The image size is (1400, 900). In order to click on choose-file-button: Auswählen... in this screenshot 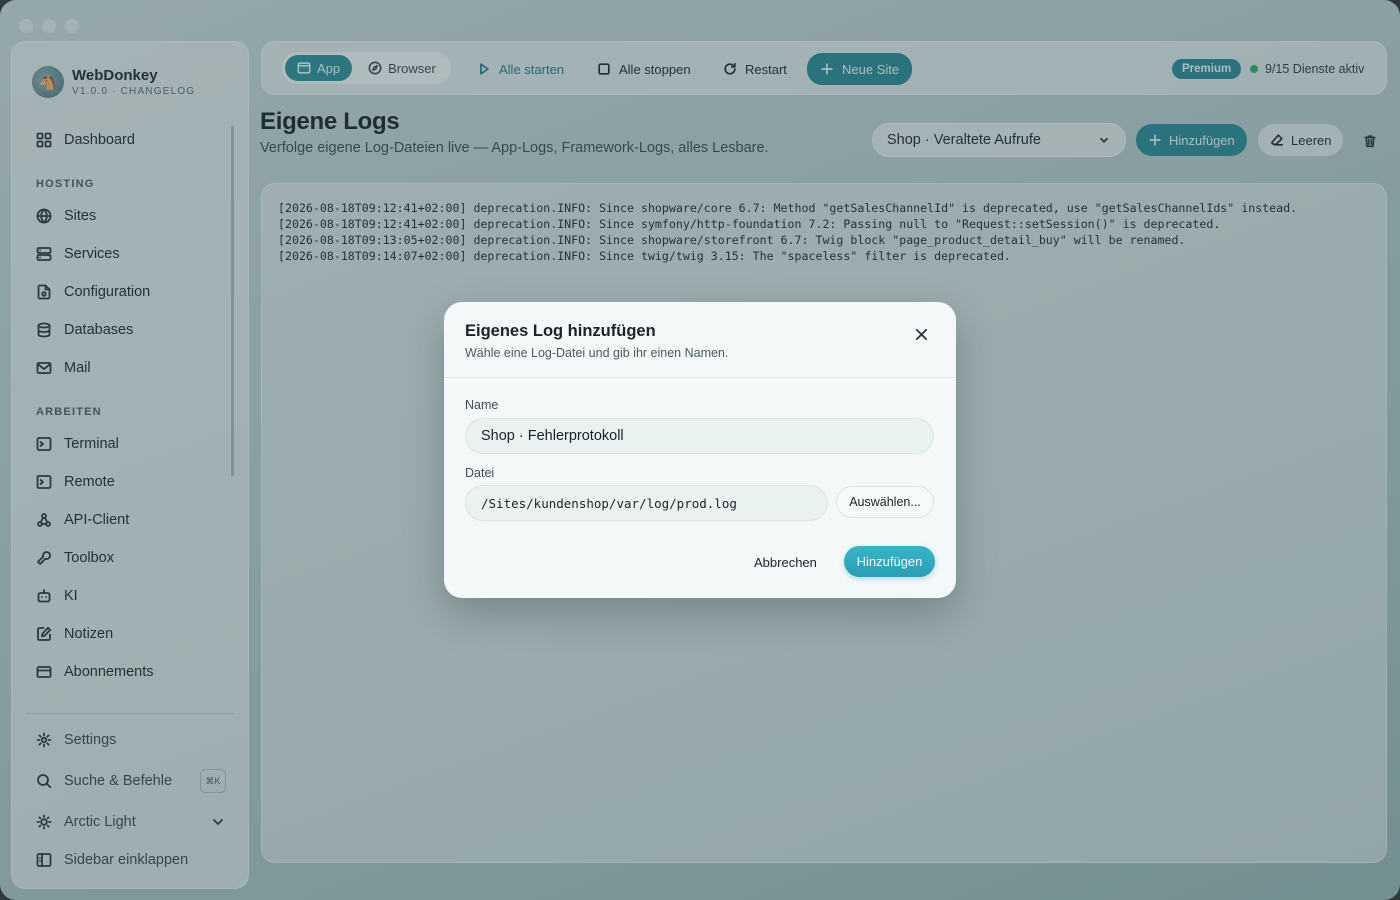, I will do `click(885, 502)`.